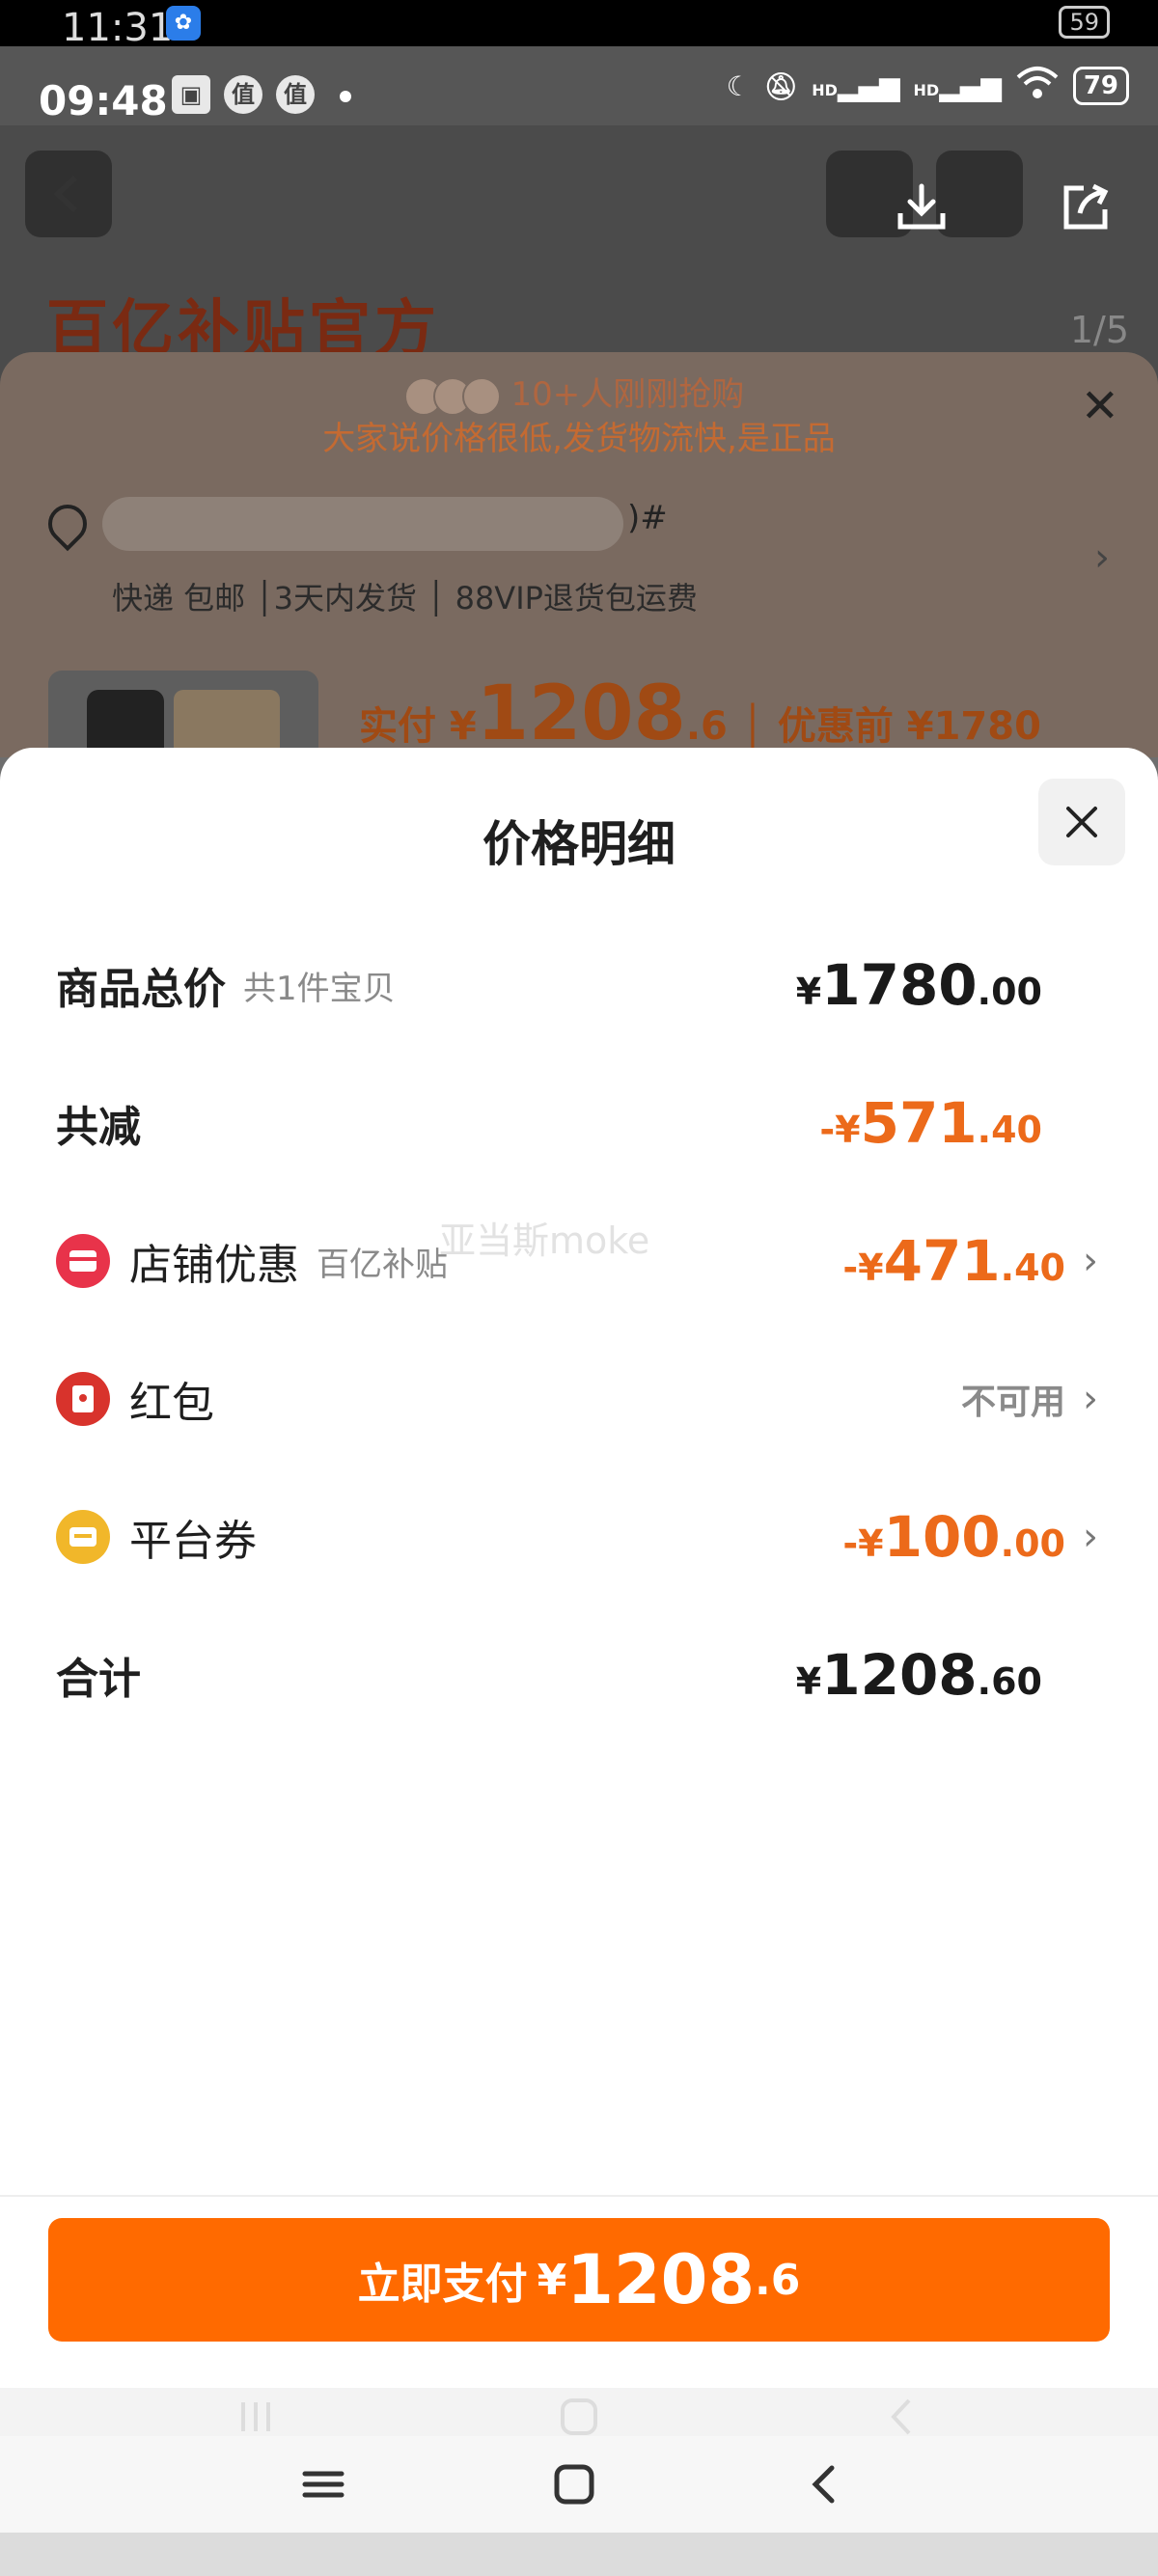  I want to click on battery-old-indicator: 59, so click(1084, 22).